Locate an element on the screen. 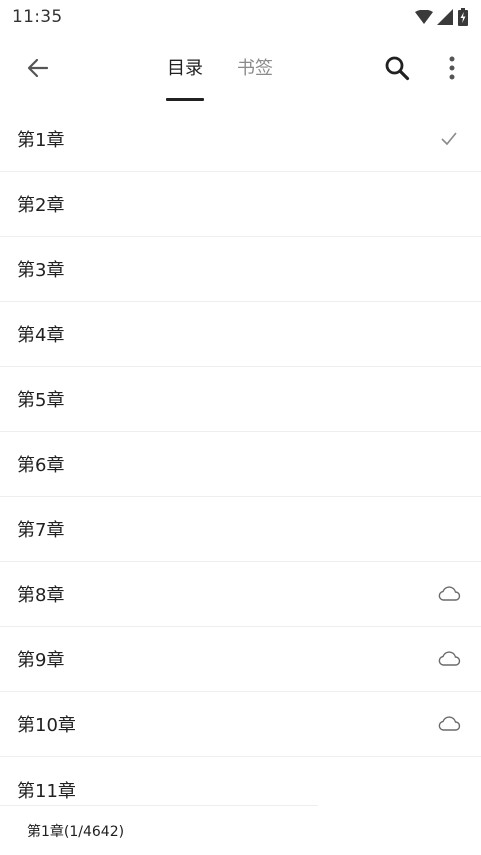  chapter-title: 第4章 is located at coordinates (41, 335).